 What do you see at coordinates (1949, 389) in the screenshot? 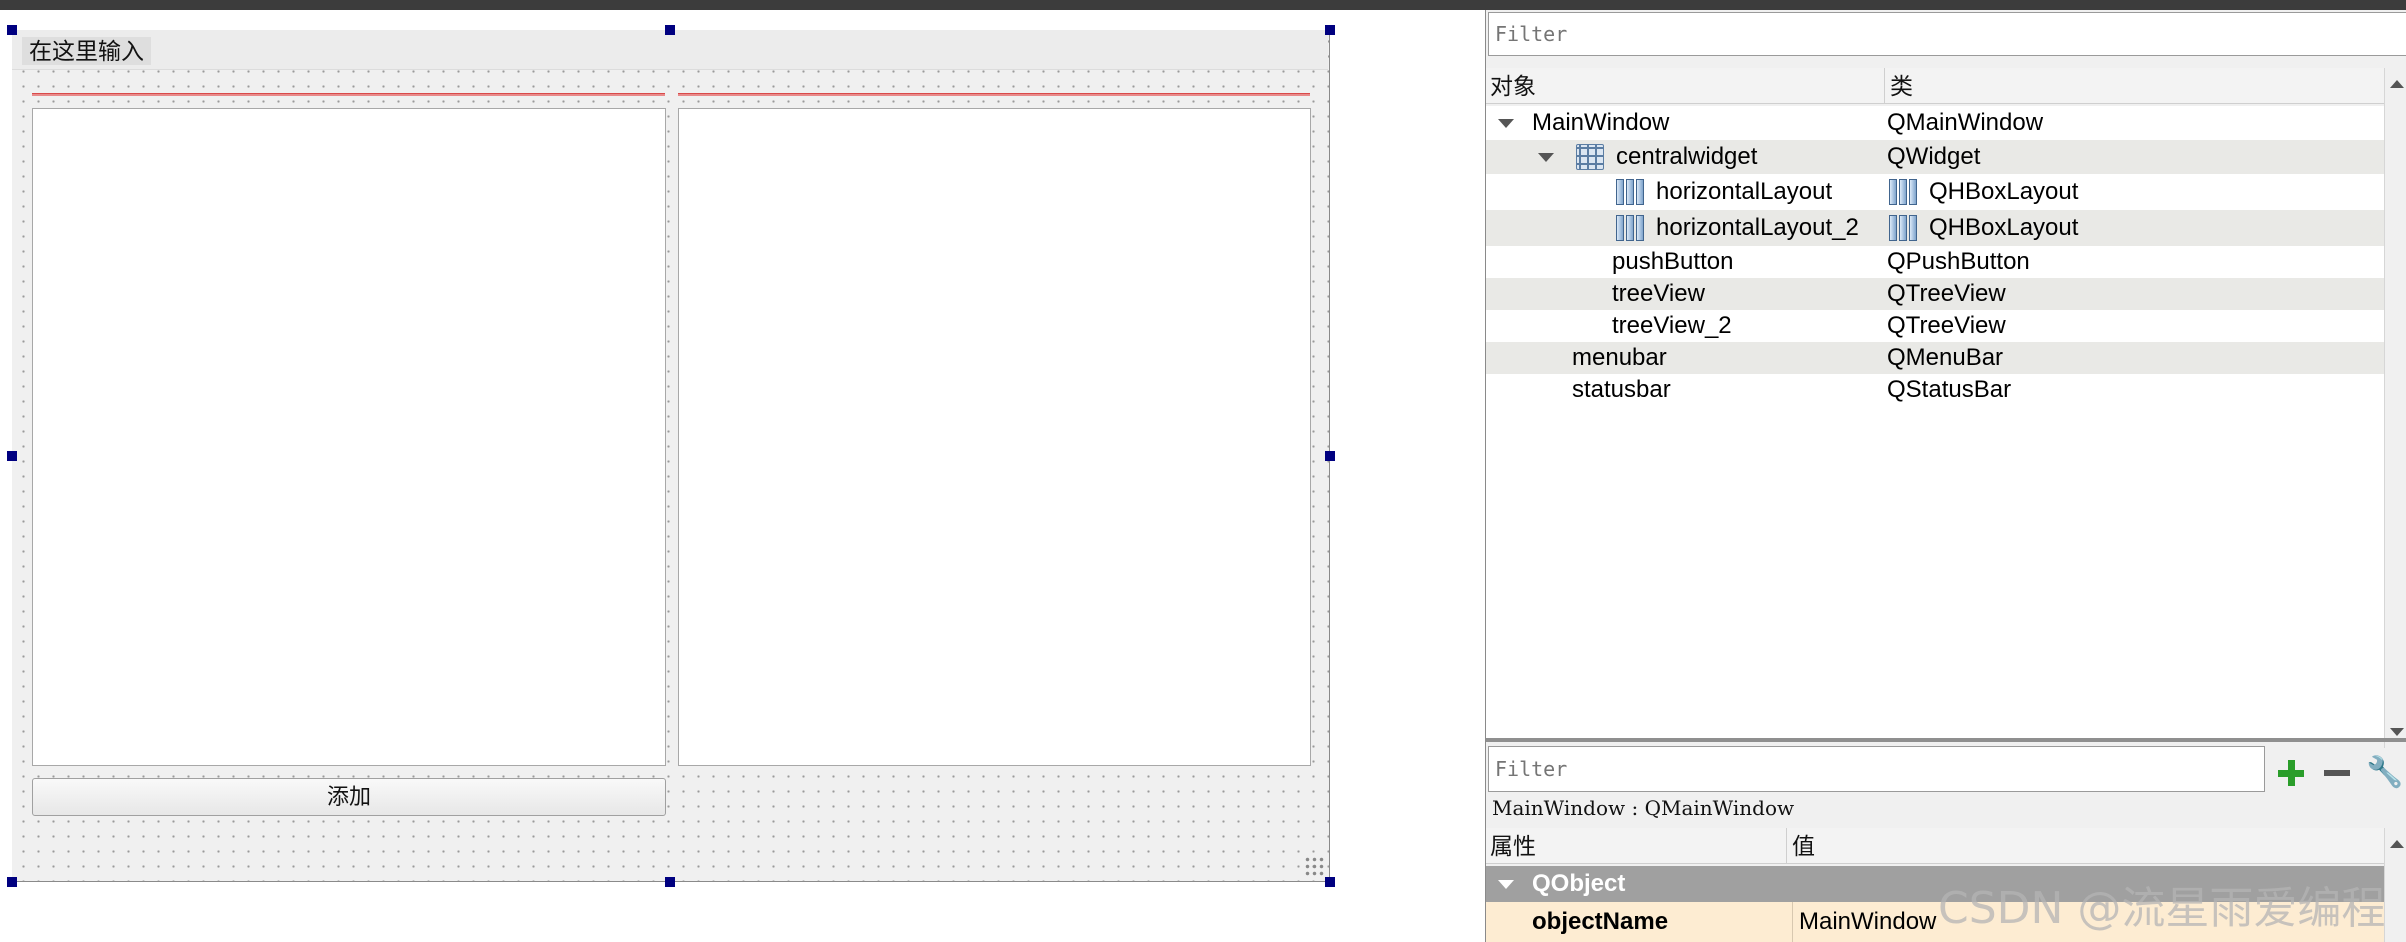
I see `object-class: QStatusBar` at bounding box center [1949, 389].